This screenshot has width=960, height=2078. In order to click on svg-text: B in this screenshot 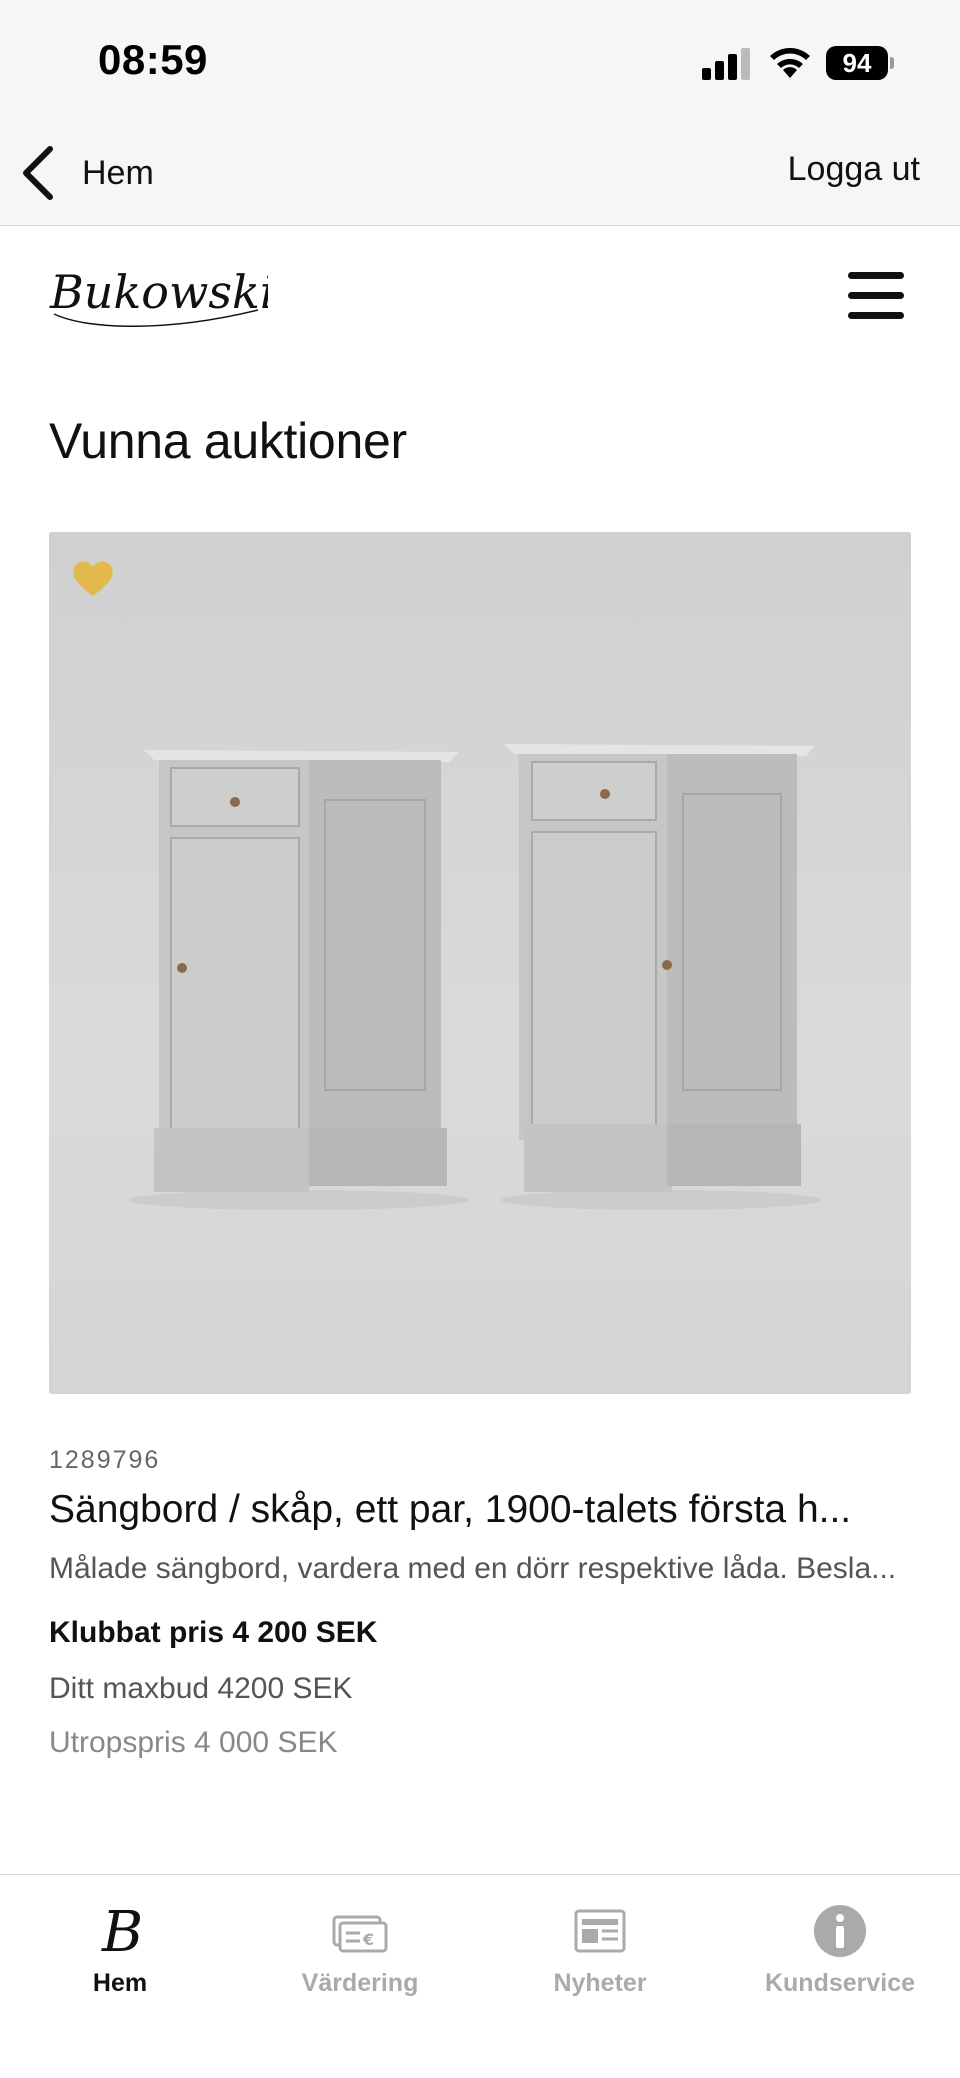, I will do `click(122, 1931)`.